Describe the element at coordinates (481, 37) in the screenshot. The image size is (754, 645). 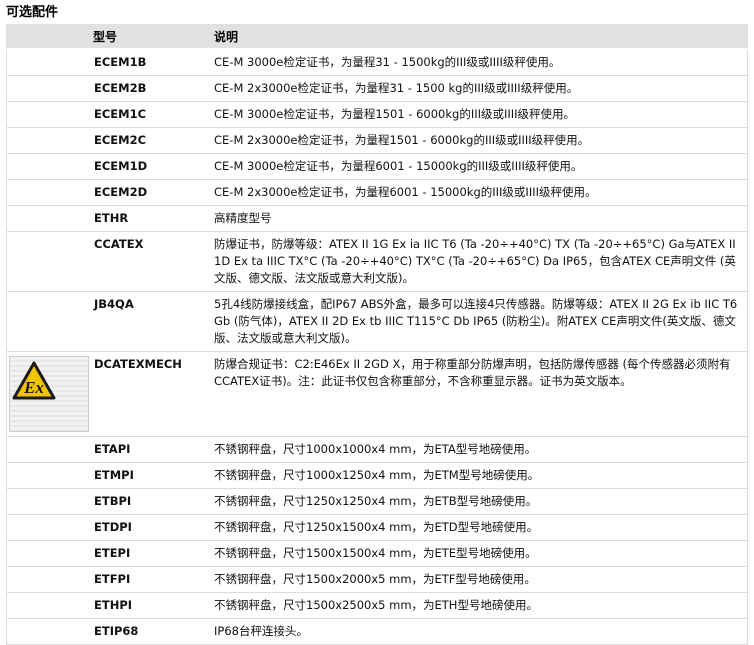
I see `header-description: 说明` at that location.